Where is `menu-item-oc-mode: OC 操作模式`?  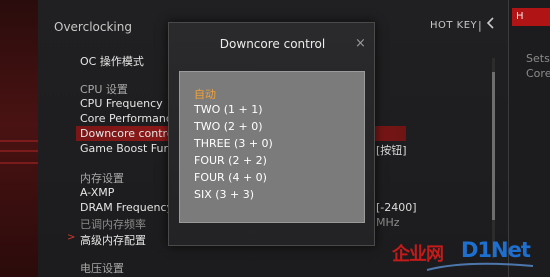 menu-item-oc-mode: OC 操作模式 is located at coordinates (112, 61).